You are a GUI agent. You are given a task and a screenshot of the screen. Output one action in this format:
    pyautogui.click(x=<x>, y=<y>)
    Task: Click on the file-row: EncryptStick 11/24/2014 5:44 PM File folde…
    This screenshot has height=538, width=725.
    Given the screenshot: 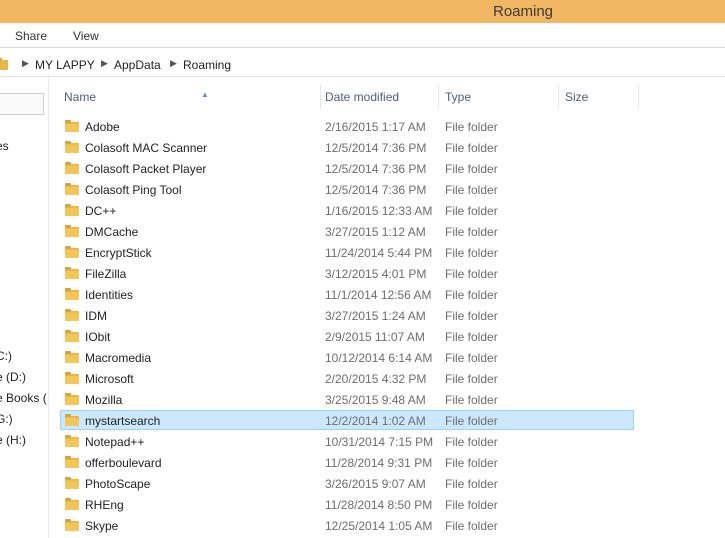 What is the action you would take?
    pyautogui.click(x=347, y=252)
    